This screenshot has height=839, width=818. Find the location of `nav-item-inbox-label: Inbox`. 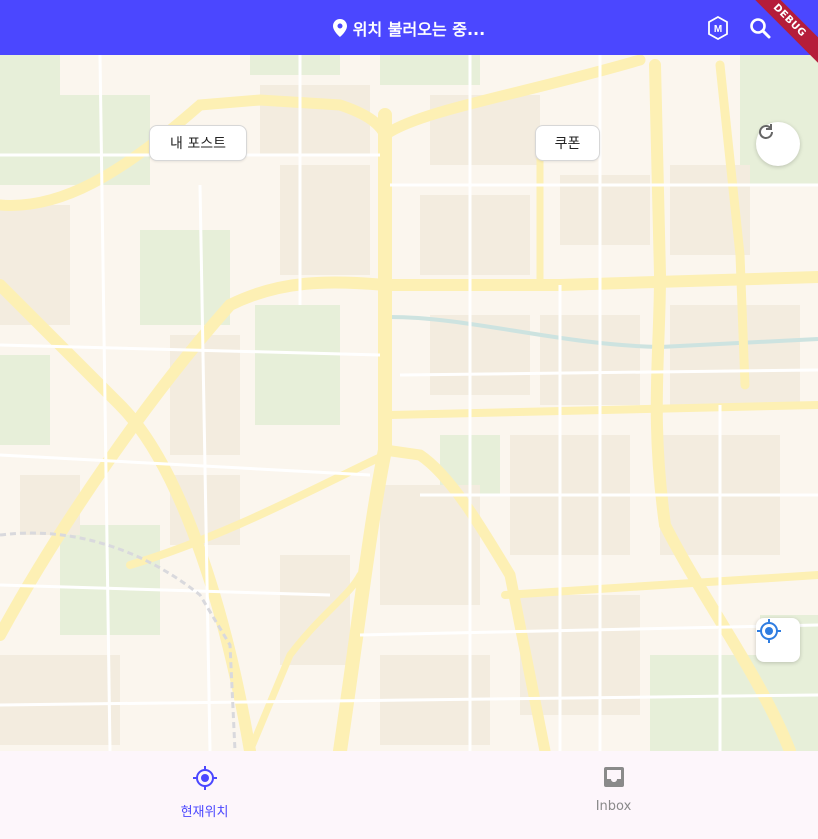

nav-item-inbox-label: Inbox is located at coordinates (613, 806).